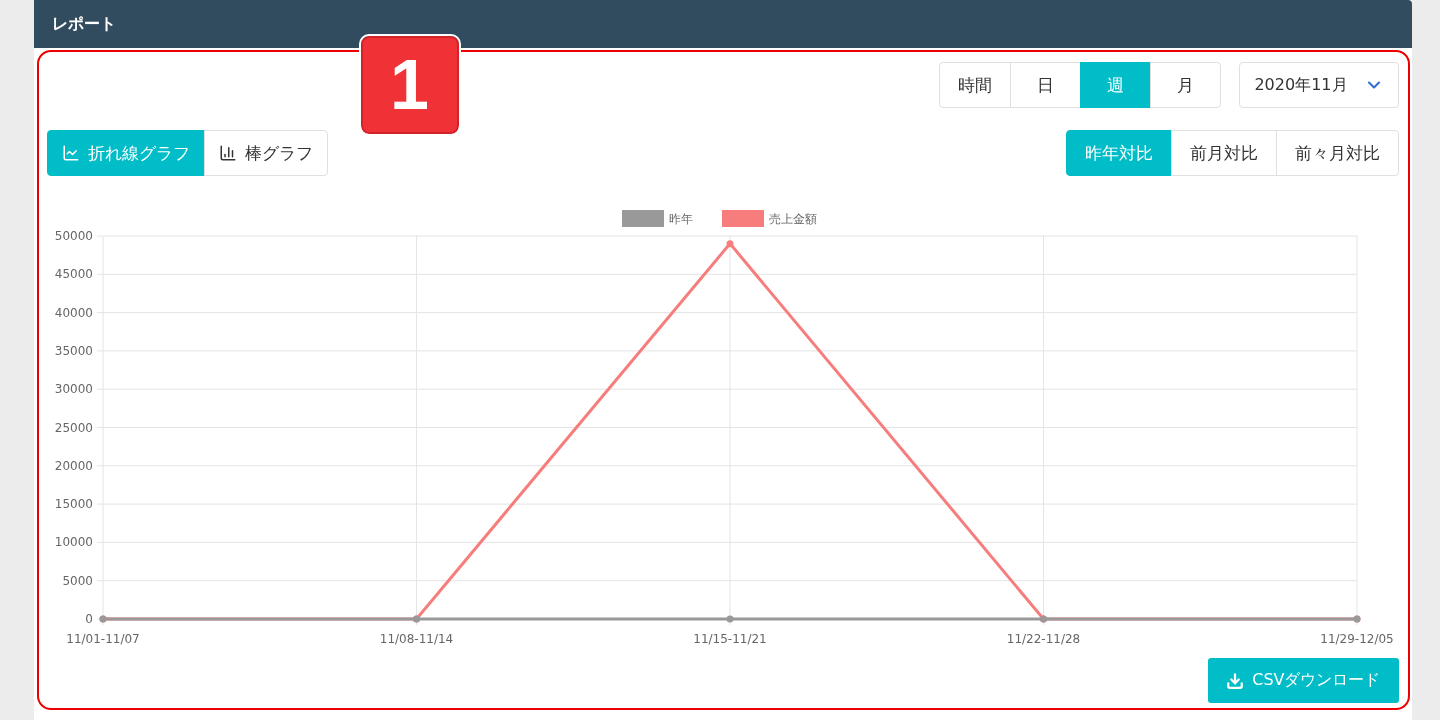 Image resolution: width=1440 pixels, height=720 pixels. I want to click on download-icon, so click(1235, 680).